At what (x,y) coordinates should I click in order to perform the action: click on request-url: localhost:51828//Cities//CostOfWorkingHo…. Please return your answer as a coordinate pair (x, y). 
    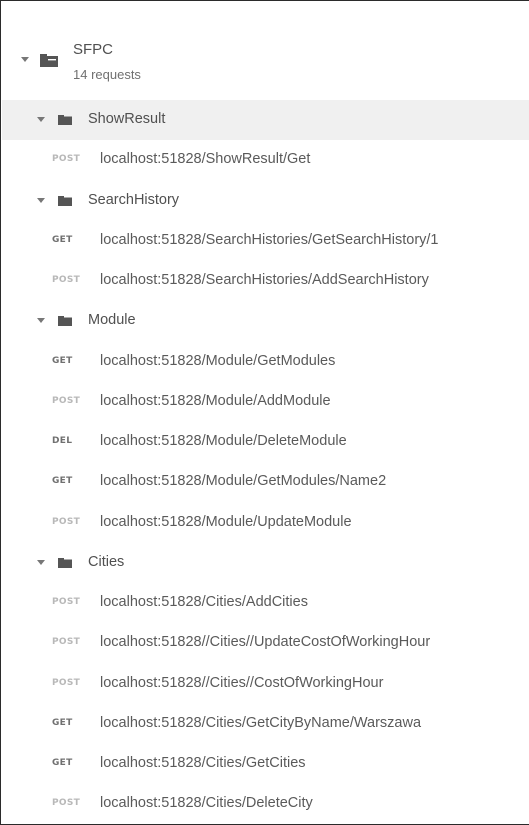
    Looking at the image, I should click on (242, 682).